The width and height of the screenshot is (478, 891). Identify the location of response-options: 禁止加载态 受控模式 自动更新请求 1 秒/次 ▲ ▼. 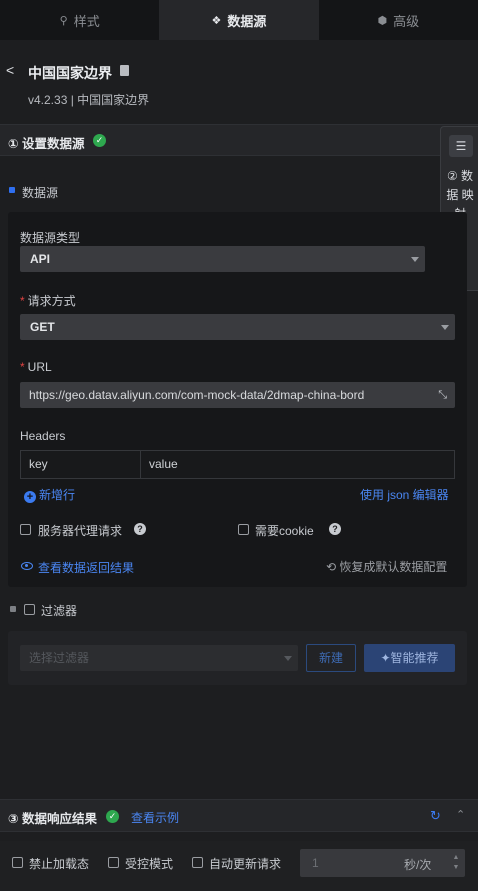
(239, 866).